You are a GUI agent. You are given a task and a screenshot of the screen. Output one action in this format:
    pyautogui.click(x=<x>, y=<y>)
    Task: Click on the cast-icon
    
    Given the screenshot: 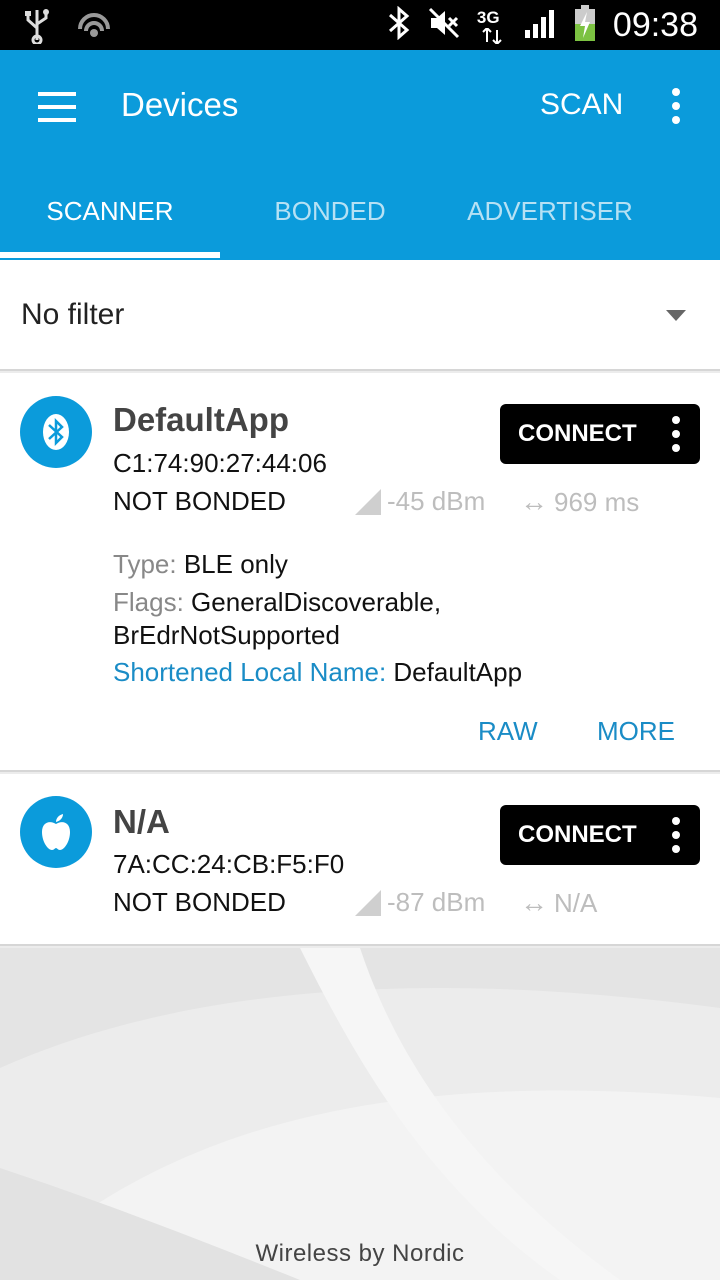 What is the action you would take?
    pyautogui.click(x=94, y=28)
    